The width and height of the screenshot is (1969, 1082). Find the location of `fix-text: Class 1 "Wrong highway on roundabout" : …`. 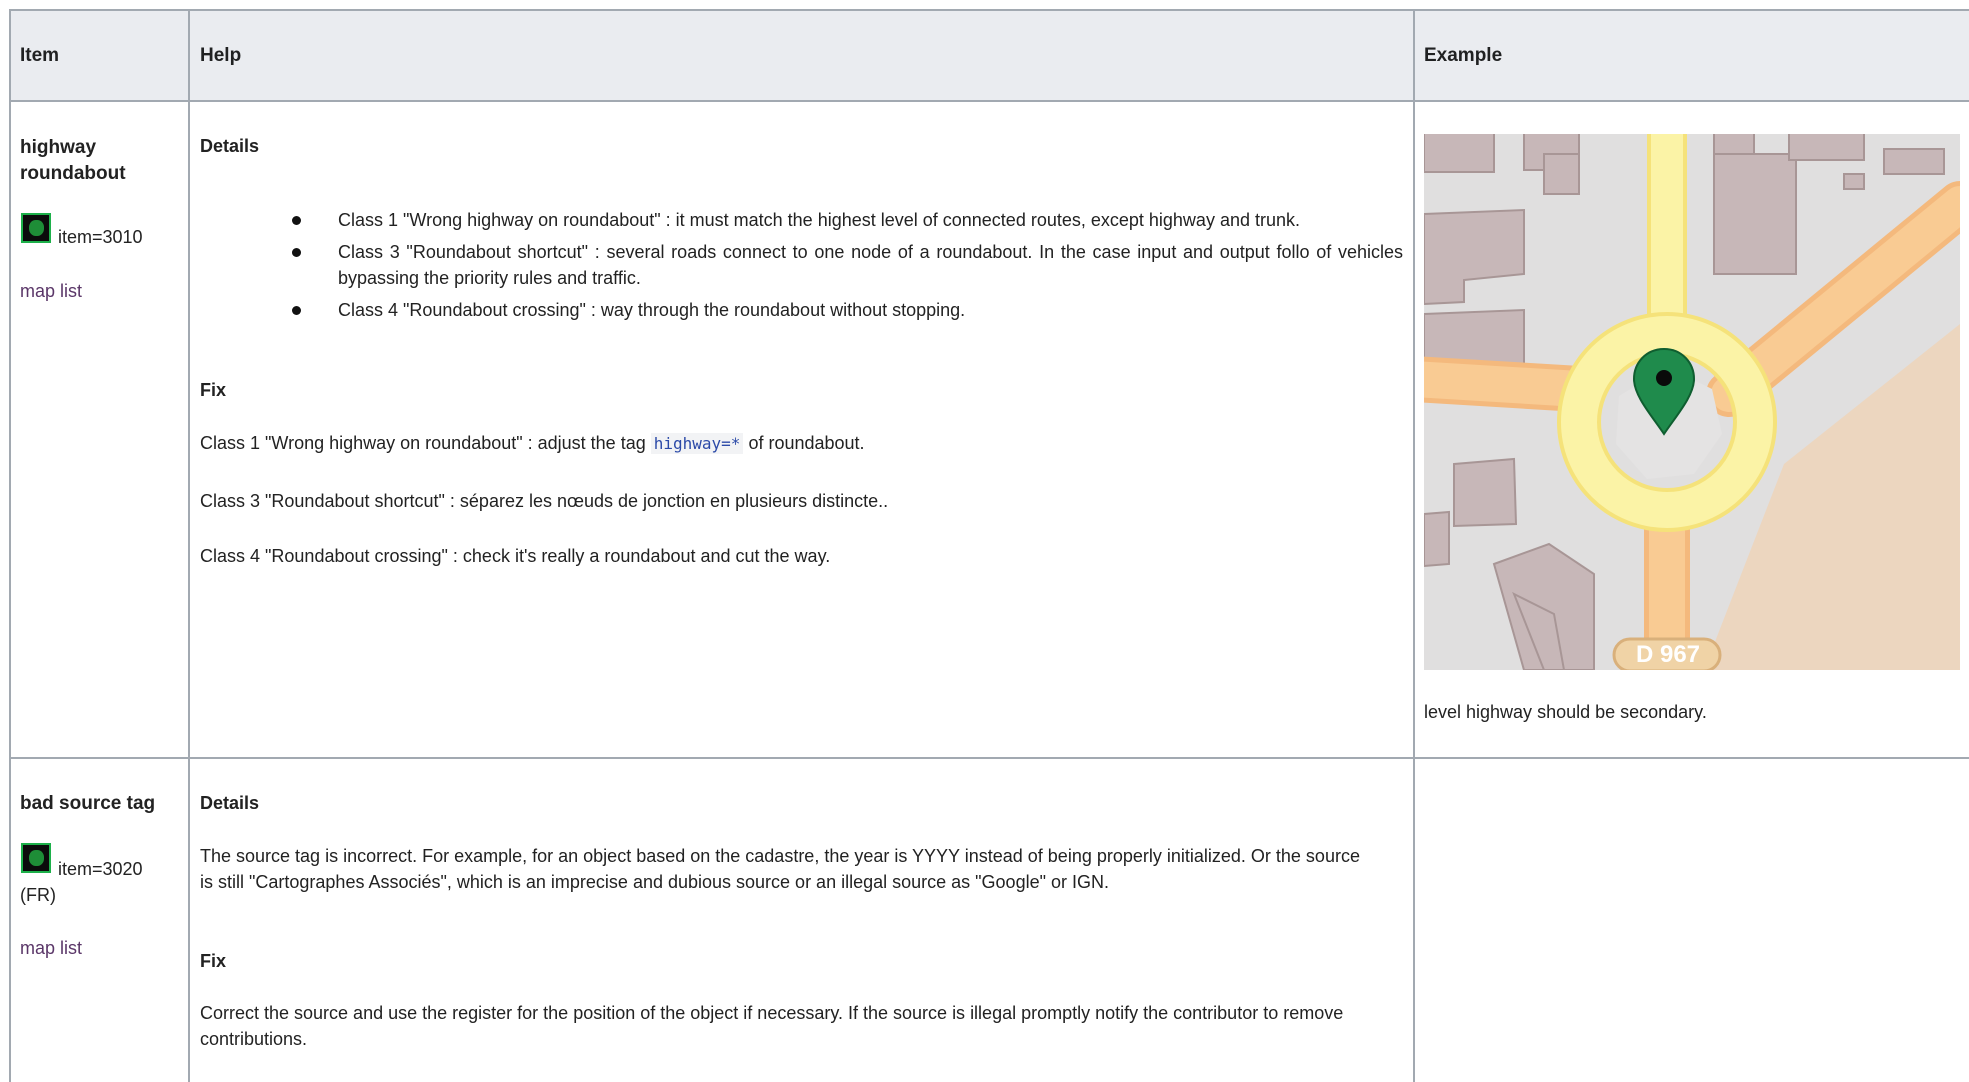

fix-text: Class 1 "Wrong highway on roundabout" : … is located at coordinates (425, 443).